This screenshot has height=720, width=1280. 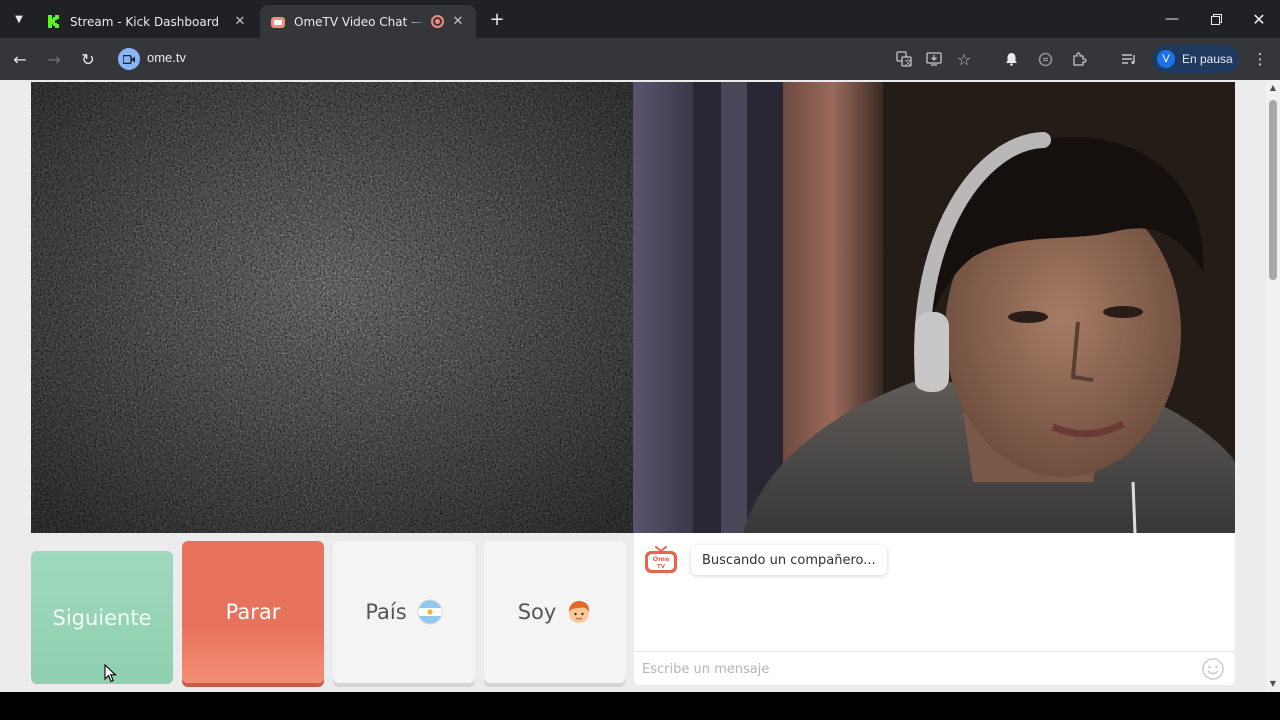 What do you see at coordinates (430, 612) in the screenshot?
I see `argentina-flag-icon` at bounding box center [430, 612].